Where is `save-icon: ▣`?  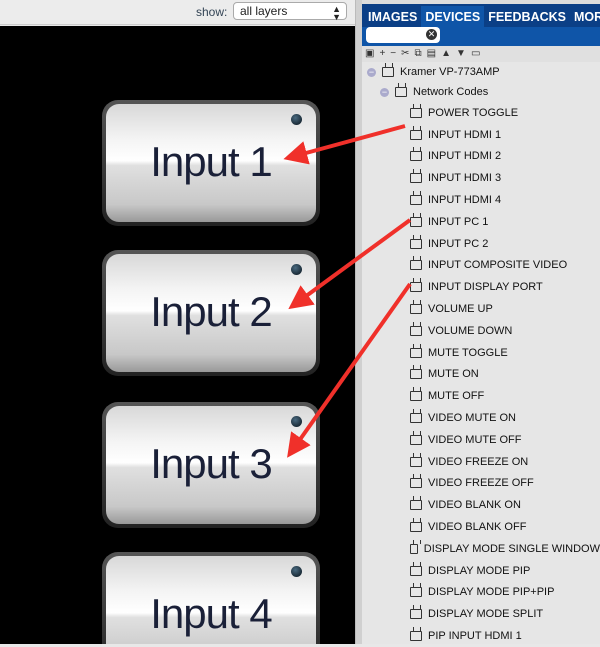 save-icon: ▣ is located at coordinates (369, 54).